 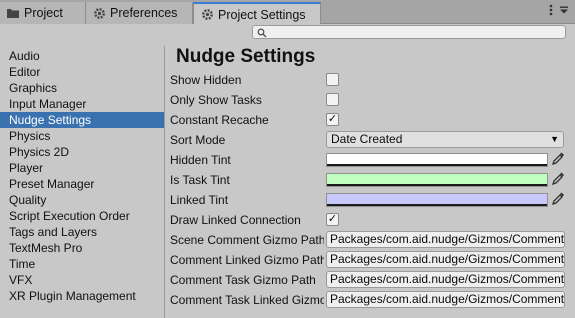 I want to click on draw-linked-connection-label: Draw Linked Connection, so click(x=235, y=220).